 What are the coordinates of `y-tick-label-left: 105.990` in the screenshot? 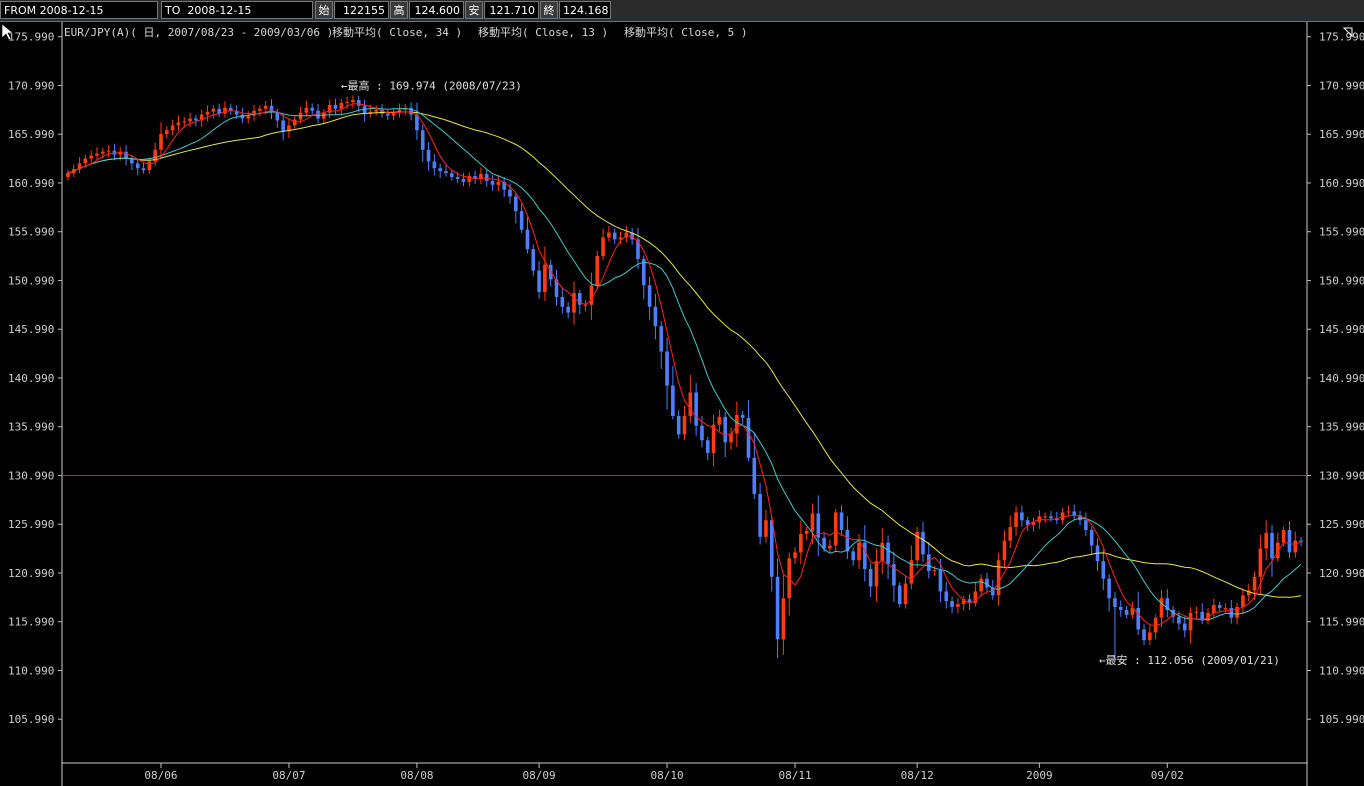 It's located at (31, 719).